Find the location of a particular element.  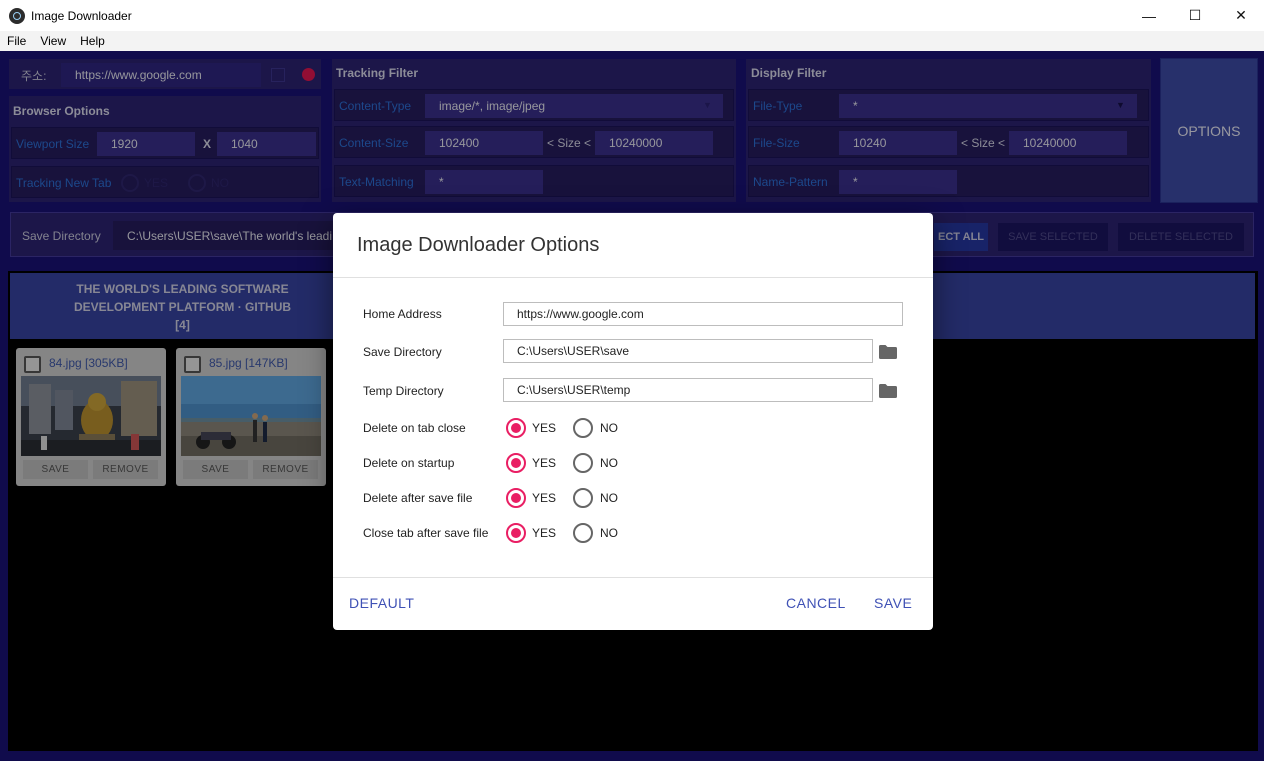

window-controls: — ☐ ✕ is located at coordinates (1195, 15).